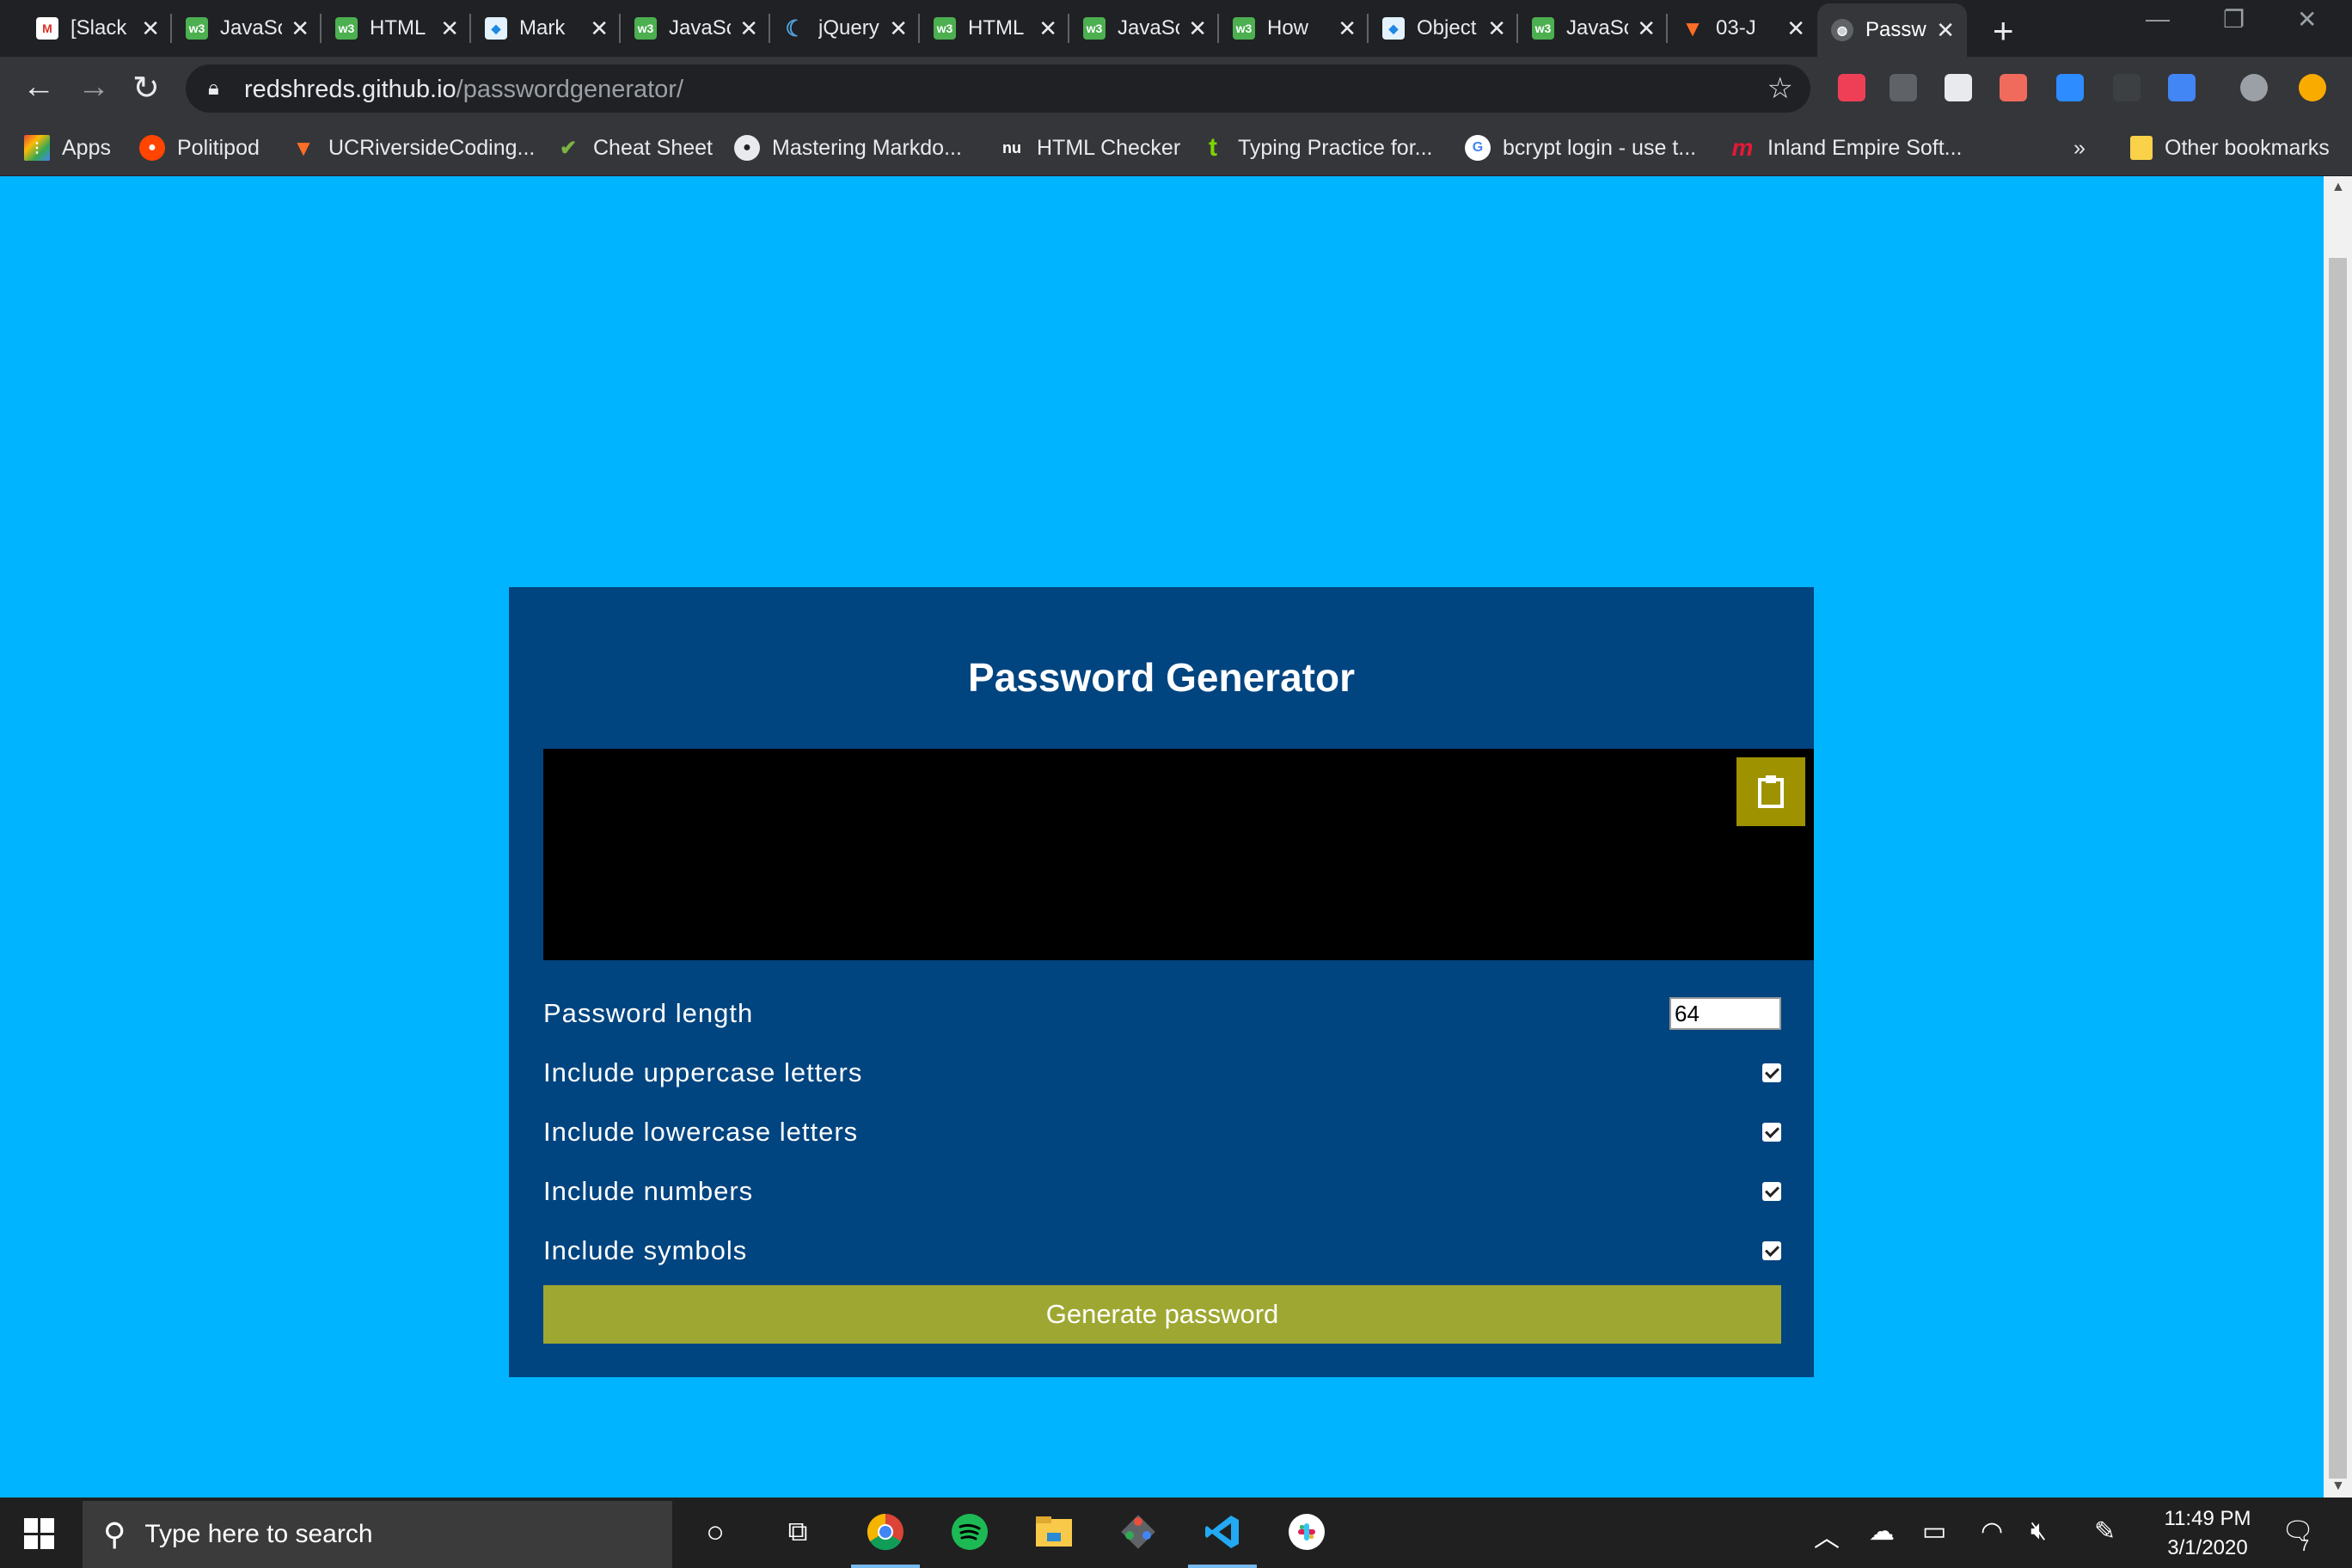 This screenshot has width=2352, height=1568. I want to click on tab-title: HTML, so click(997, 28).